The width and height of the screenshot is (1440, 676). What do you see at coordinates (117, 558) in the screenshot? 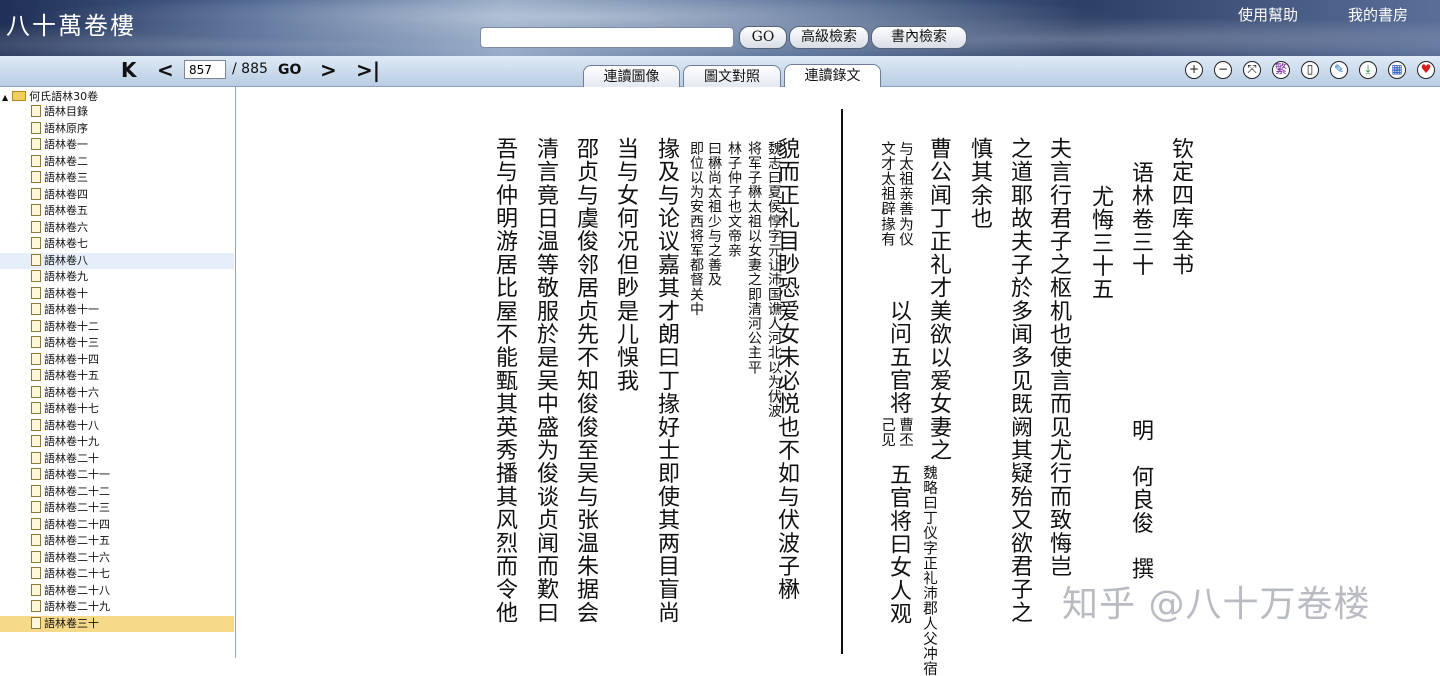
I see `sidebar-item: 語林卷二十六` at bounding box center [117, 558].